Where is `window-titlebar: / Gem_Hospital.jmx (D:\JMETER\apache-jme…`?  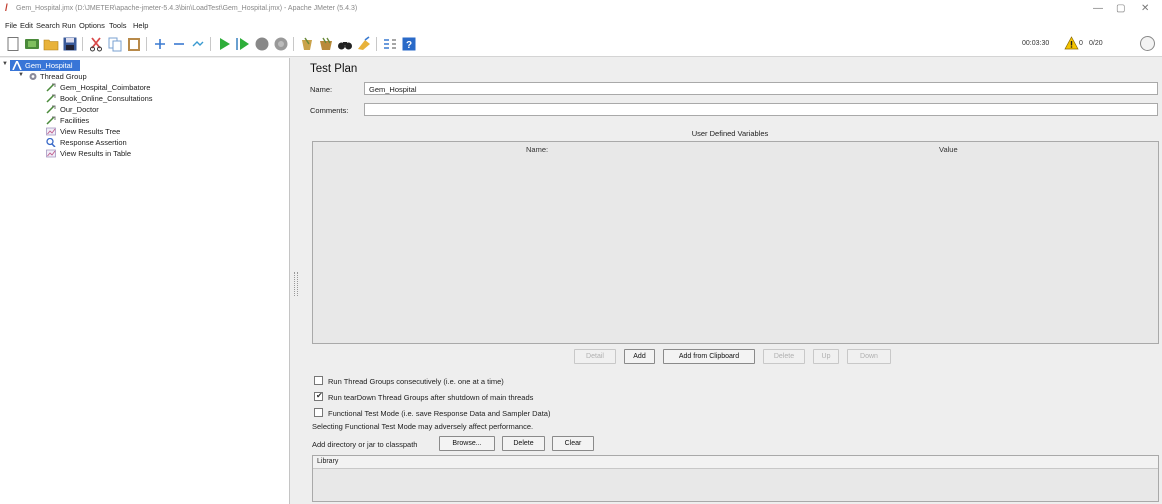 window-titlebar: / Gem_Hospital.jmx (D:\JMETER\apache-jme… is located at coordinates (581, 10).